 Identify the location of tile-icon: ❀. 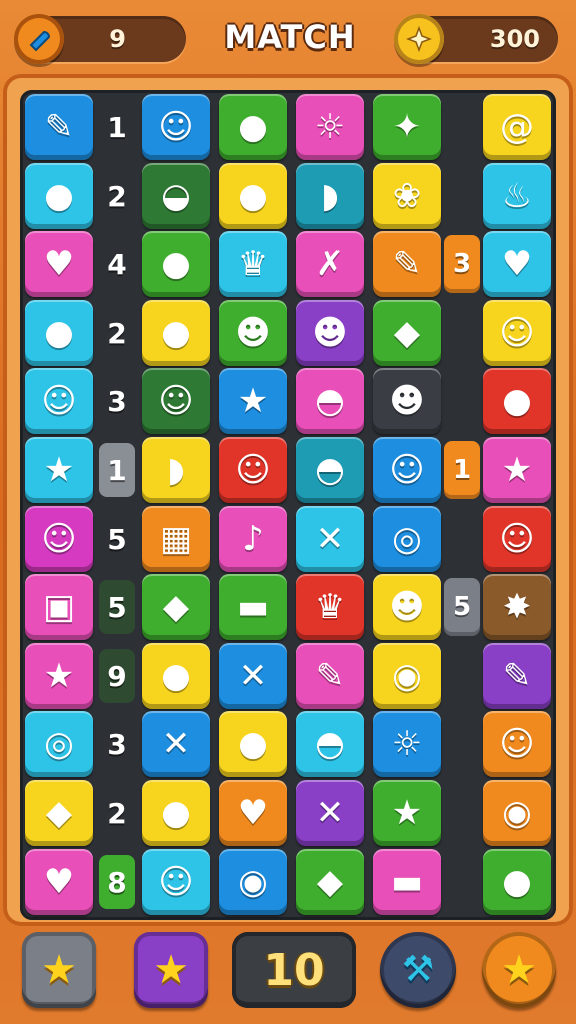
(407, 196).